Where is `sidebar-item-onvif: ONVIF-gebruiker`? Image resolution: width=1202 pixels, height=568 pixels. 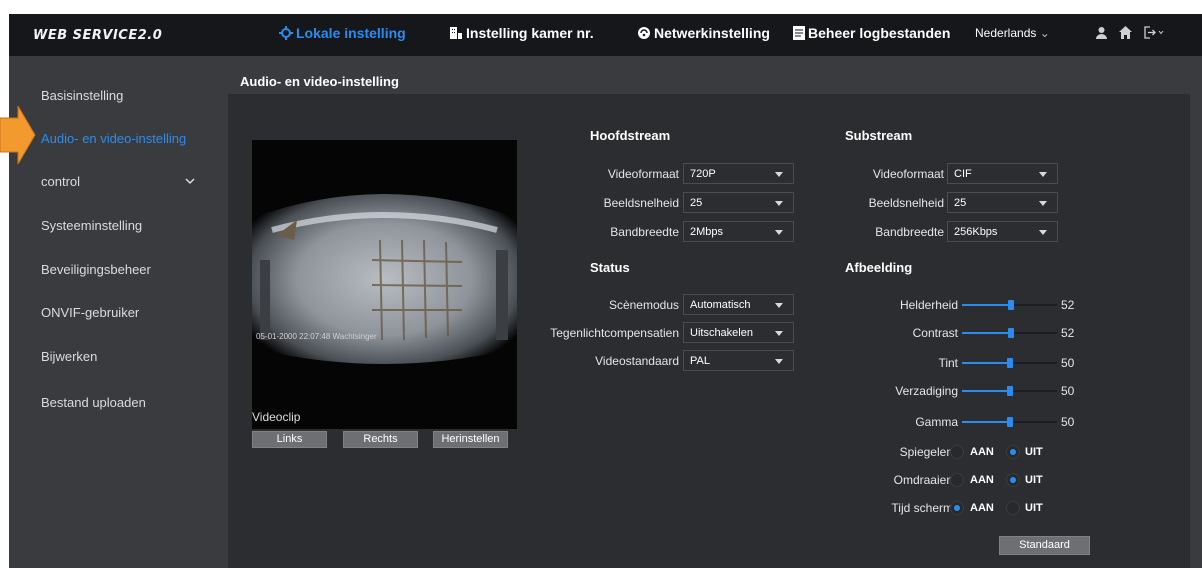 sidebar-item-onvif: ONVIF-gebruiker is located at coordinates (90, 312).